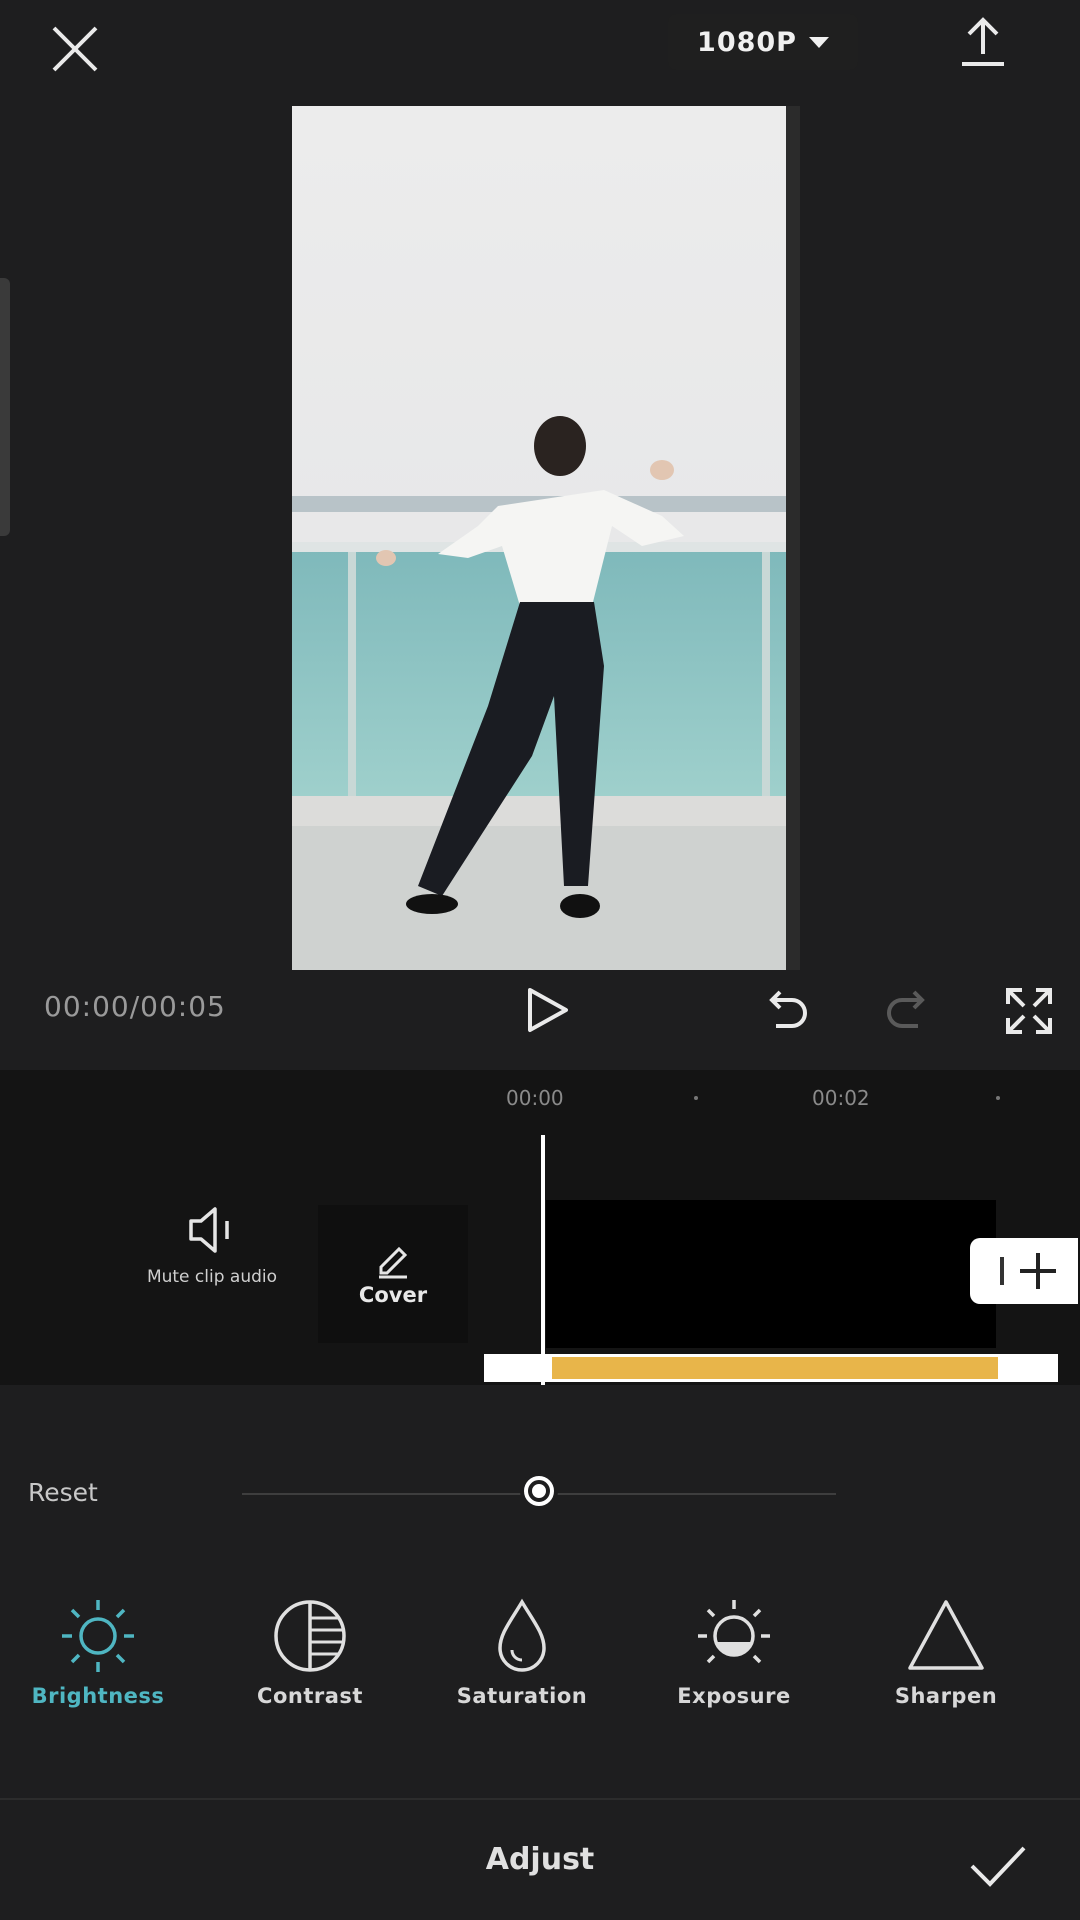 The image size is (1080, 1920). I want to click on playhead, so click(543, 1260).